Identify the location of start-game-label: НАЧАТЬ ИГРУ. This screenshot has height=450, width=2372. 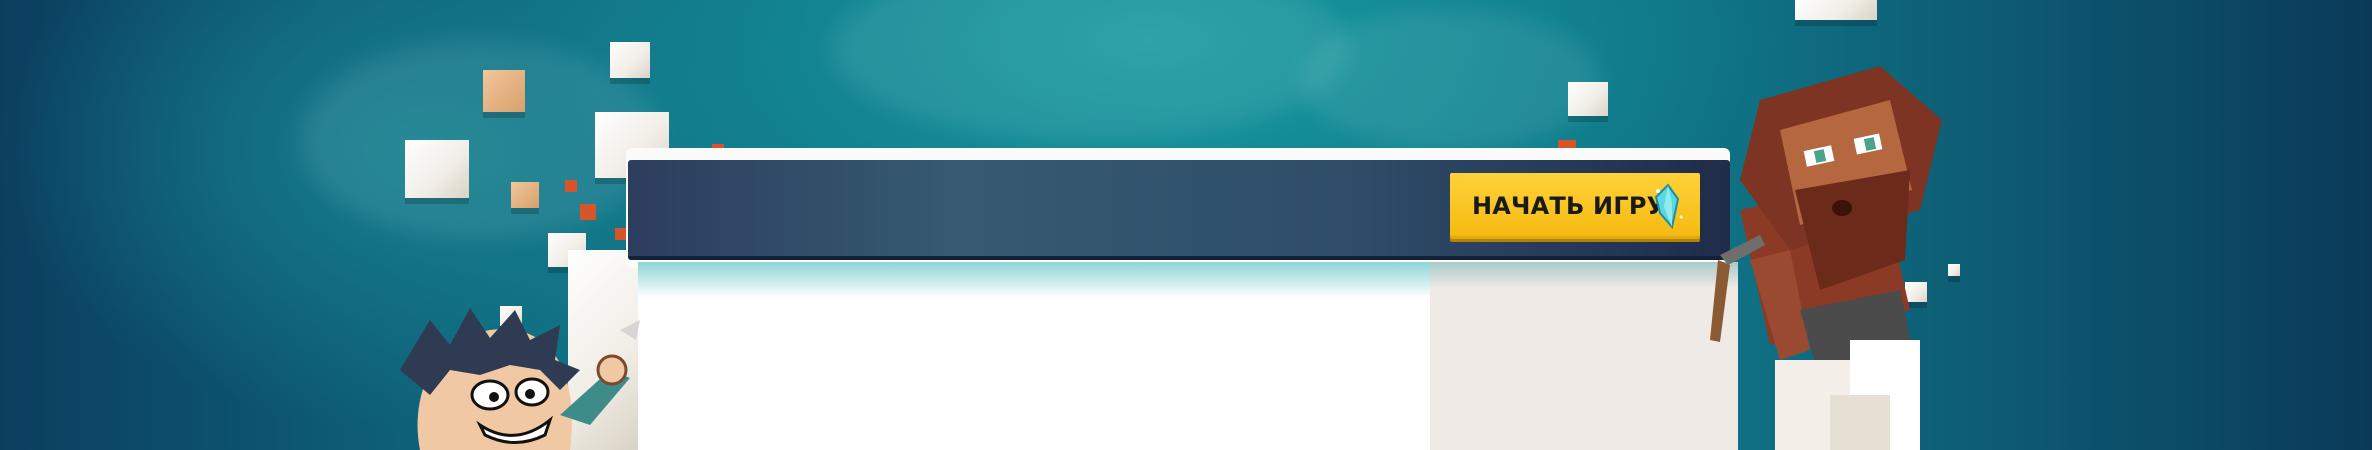
(1569, 206).